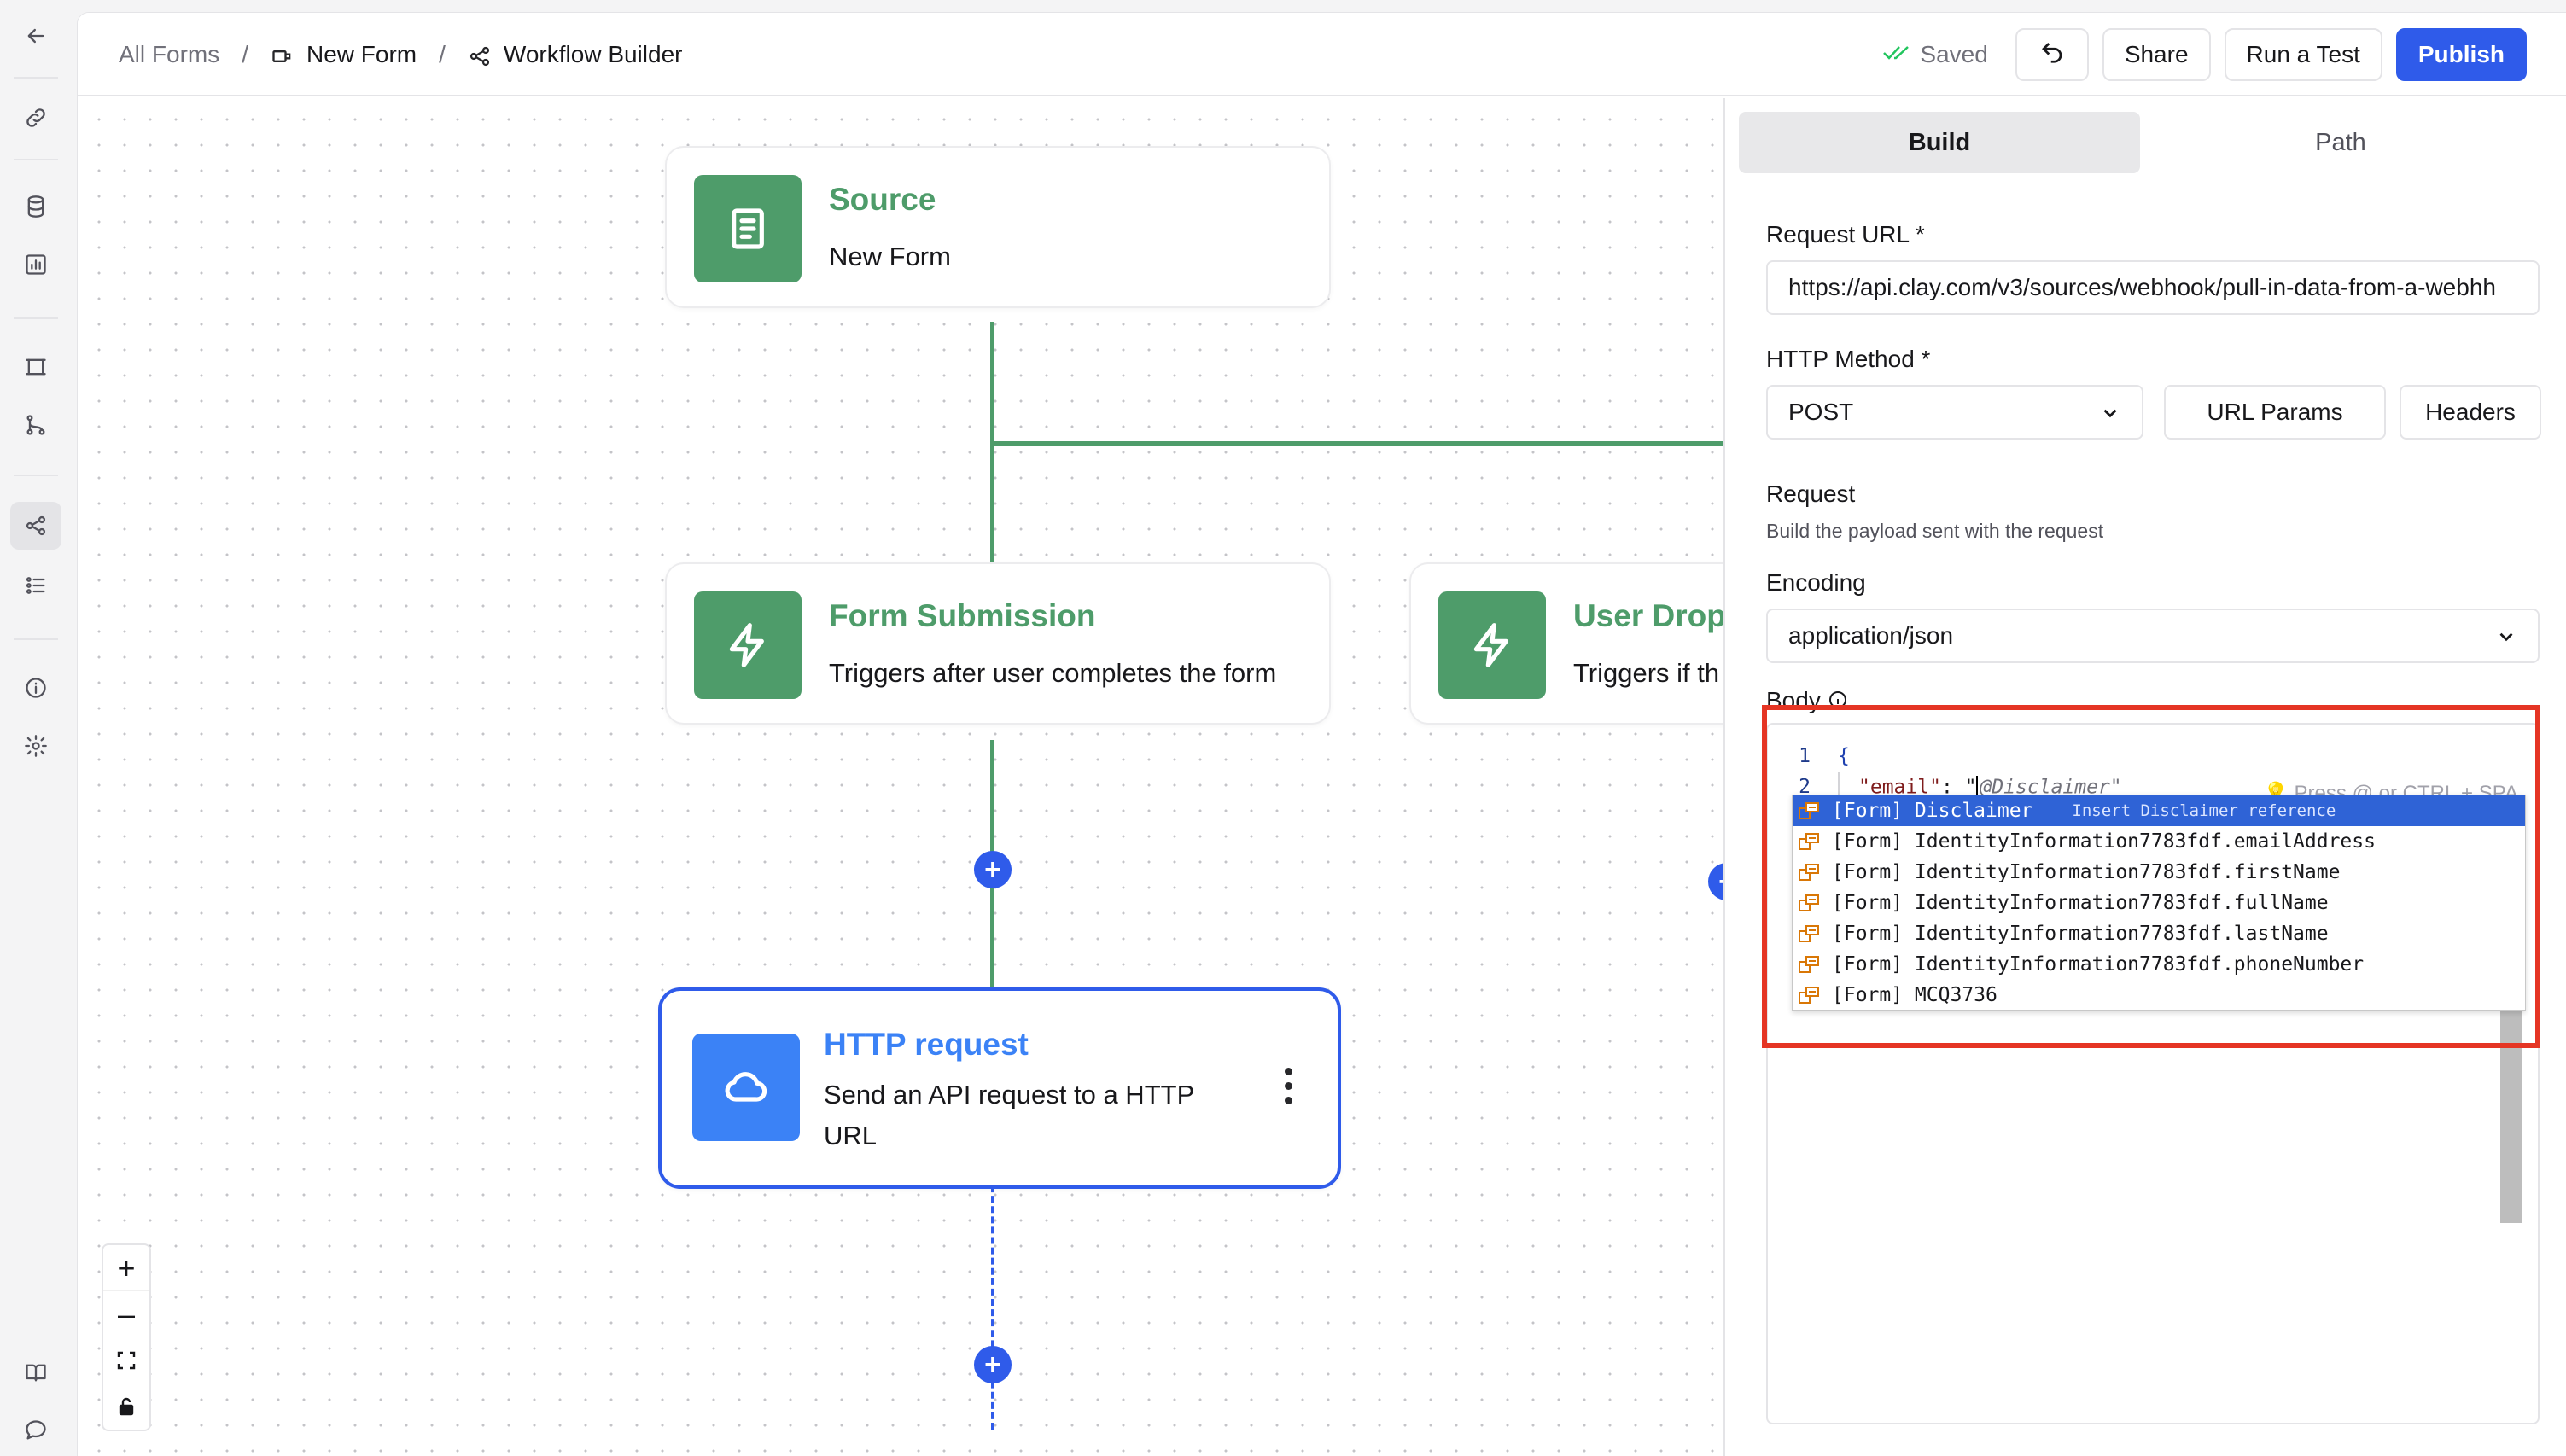 This screenshot has height=1456, width=2566. What do you see at coordinates (36, 425) in the screenshot?
I see `branch-icon` at bounding box center [36, 425].